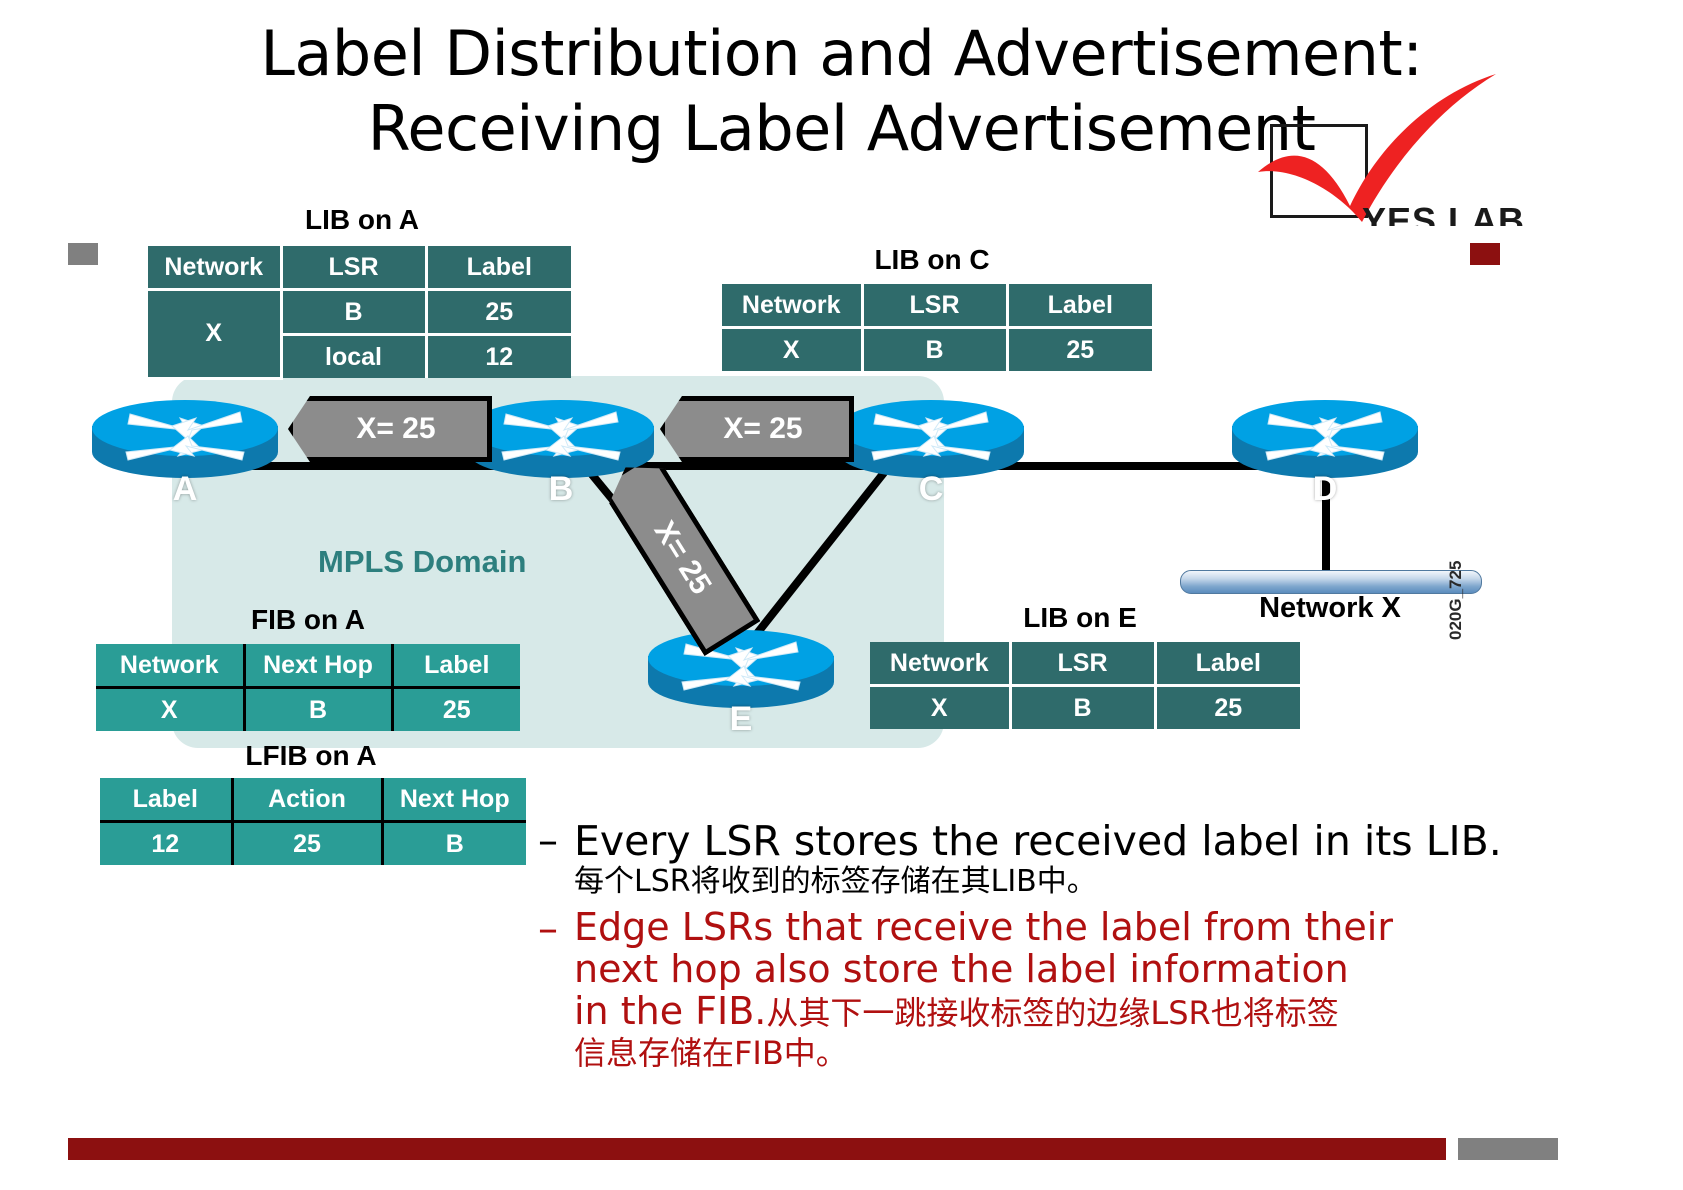 Image resolution: width=1683 pixels, height=1190 pixels. What do you see at coordinates (1444, 213) in the screenshot?
I see `logo-wordmark: YES LAB` at bounding box center [1444, 213].